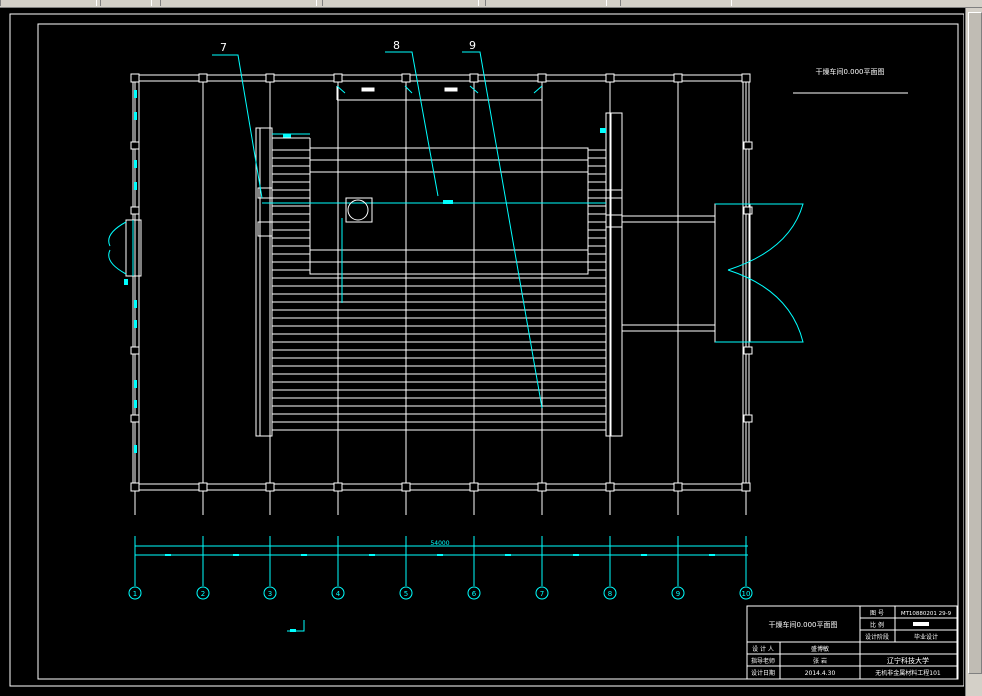 This screenshot has height=696, width=982. Describe the element at coordinates (746, 594) in the screenshot. I see `axis-label: 10` at that location.